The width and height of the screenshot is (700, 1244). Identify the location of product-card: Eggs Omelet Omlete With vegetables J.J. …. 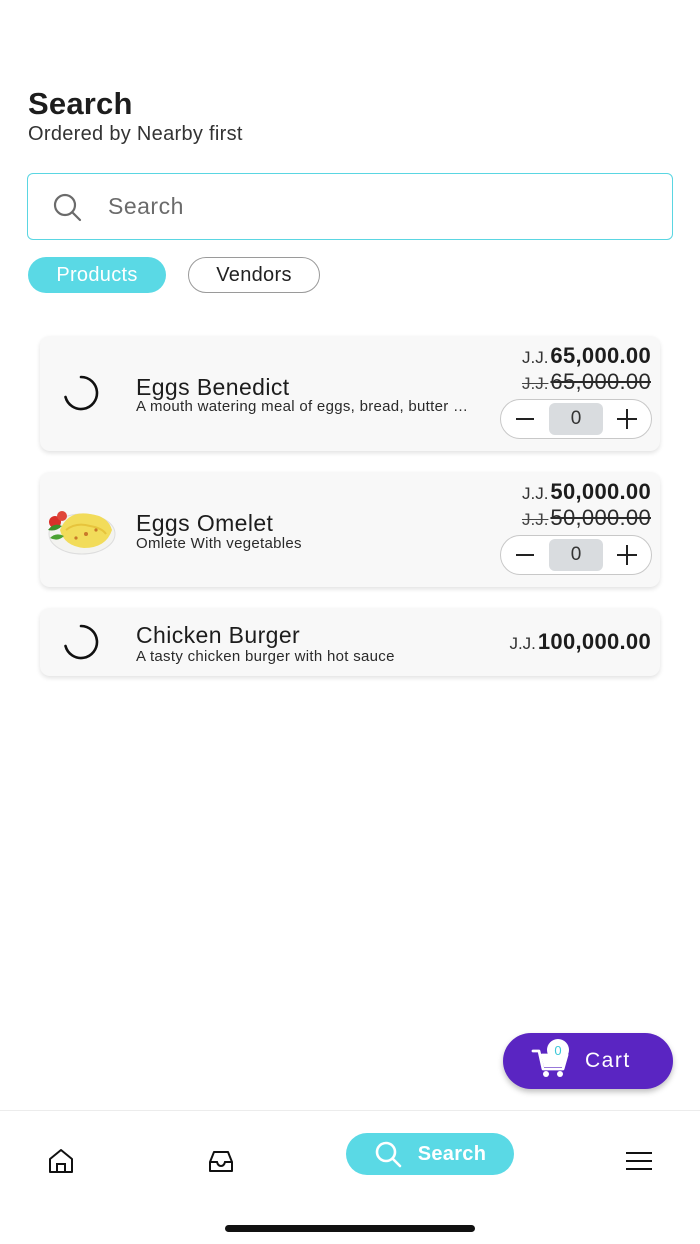
(350, 529).